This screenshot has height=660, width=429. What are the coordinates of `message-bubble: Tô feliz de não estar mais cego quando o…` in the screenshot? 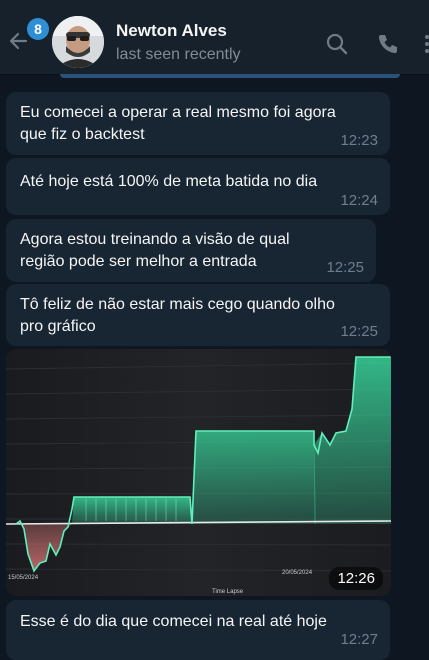 It's located at (198, 315).